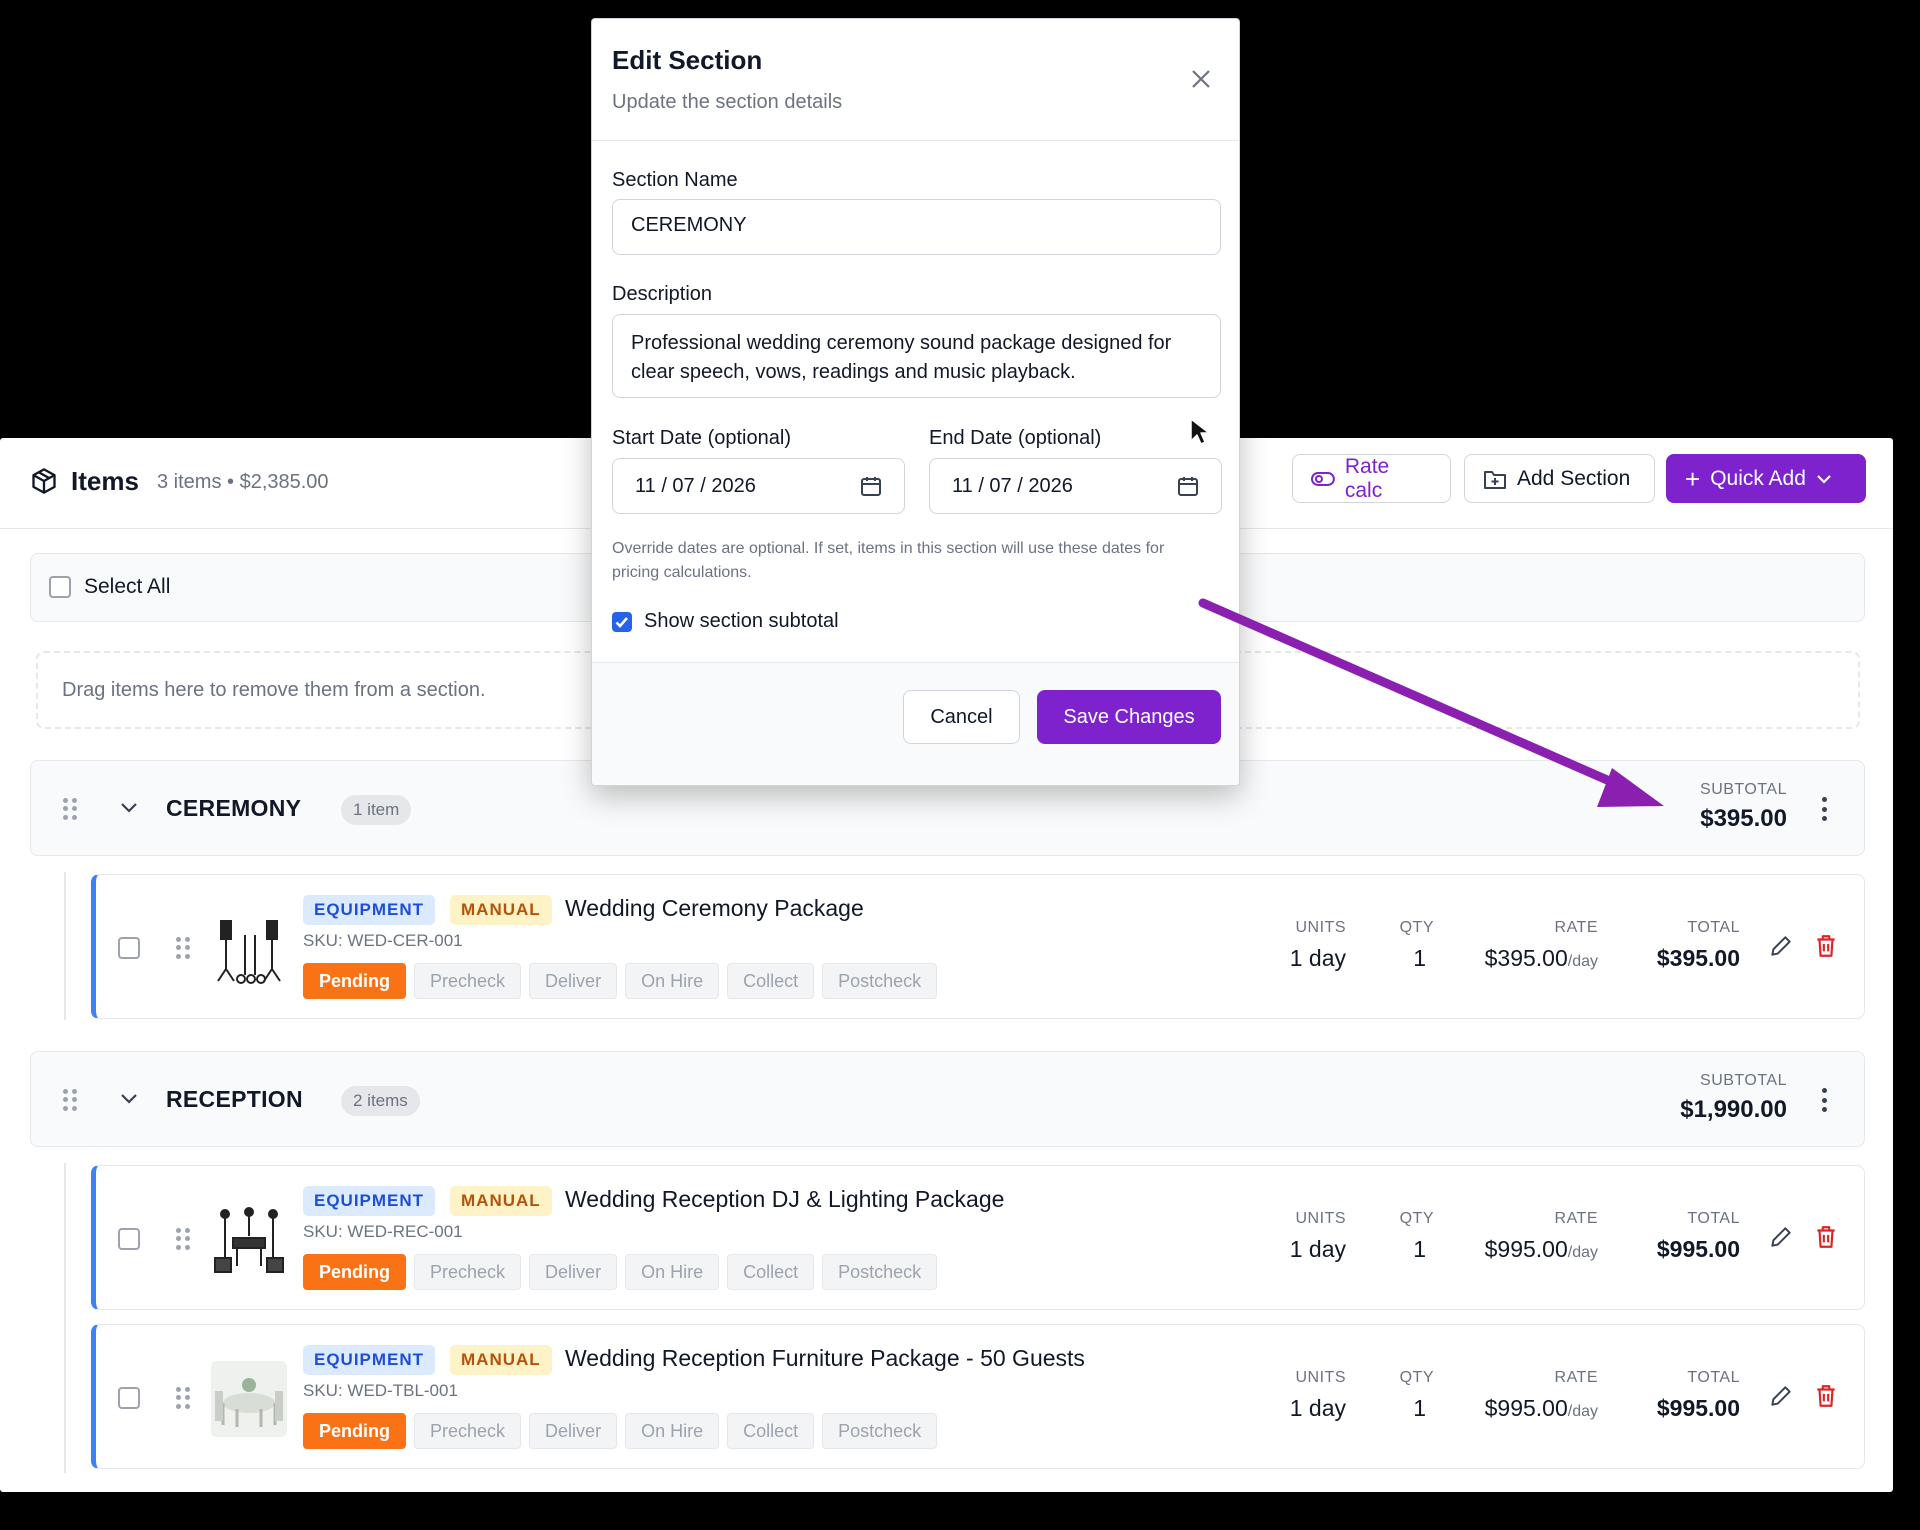 The image size is (1920, 1530). I want to click on furniture-thumbnail, so click(249, 1399).